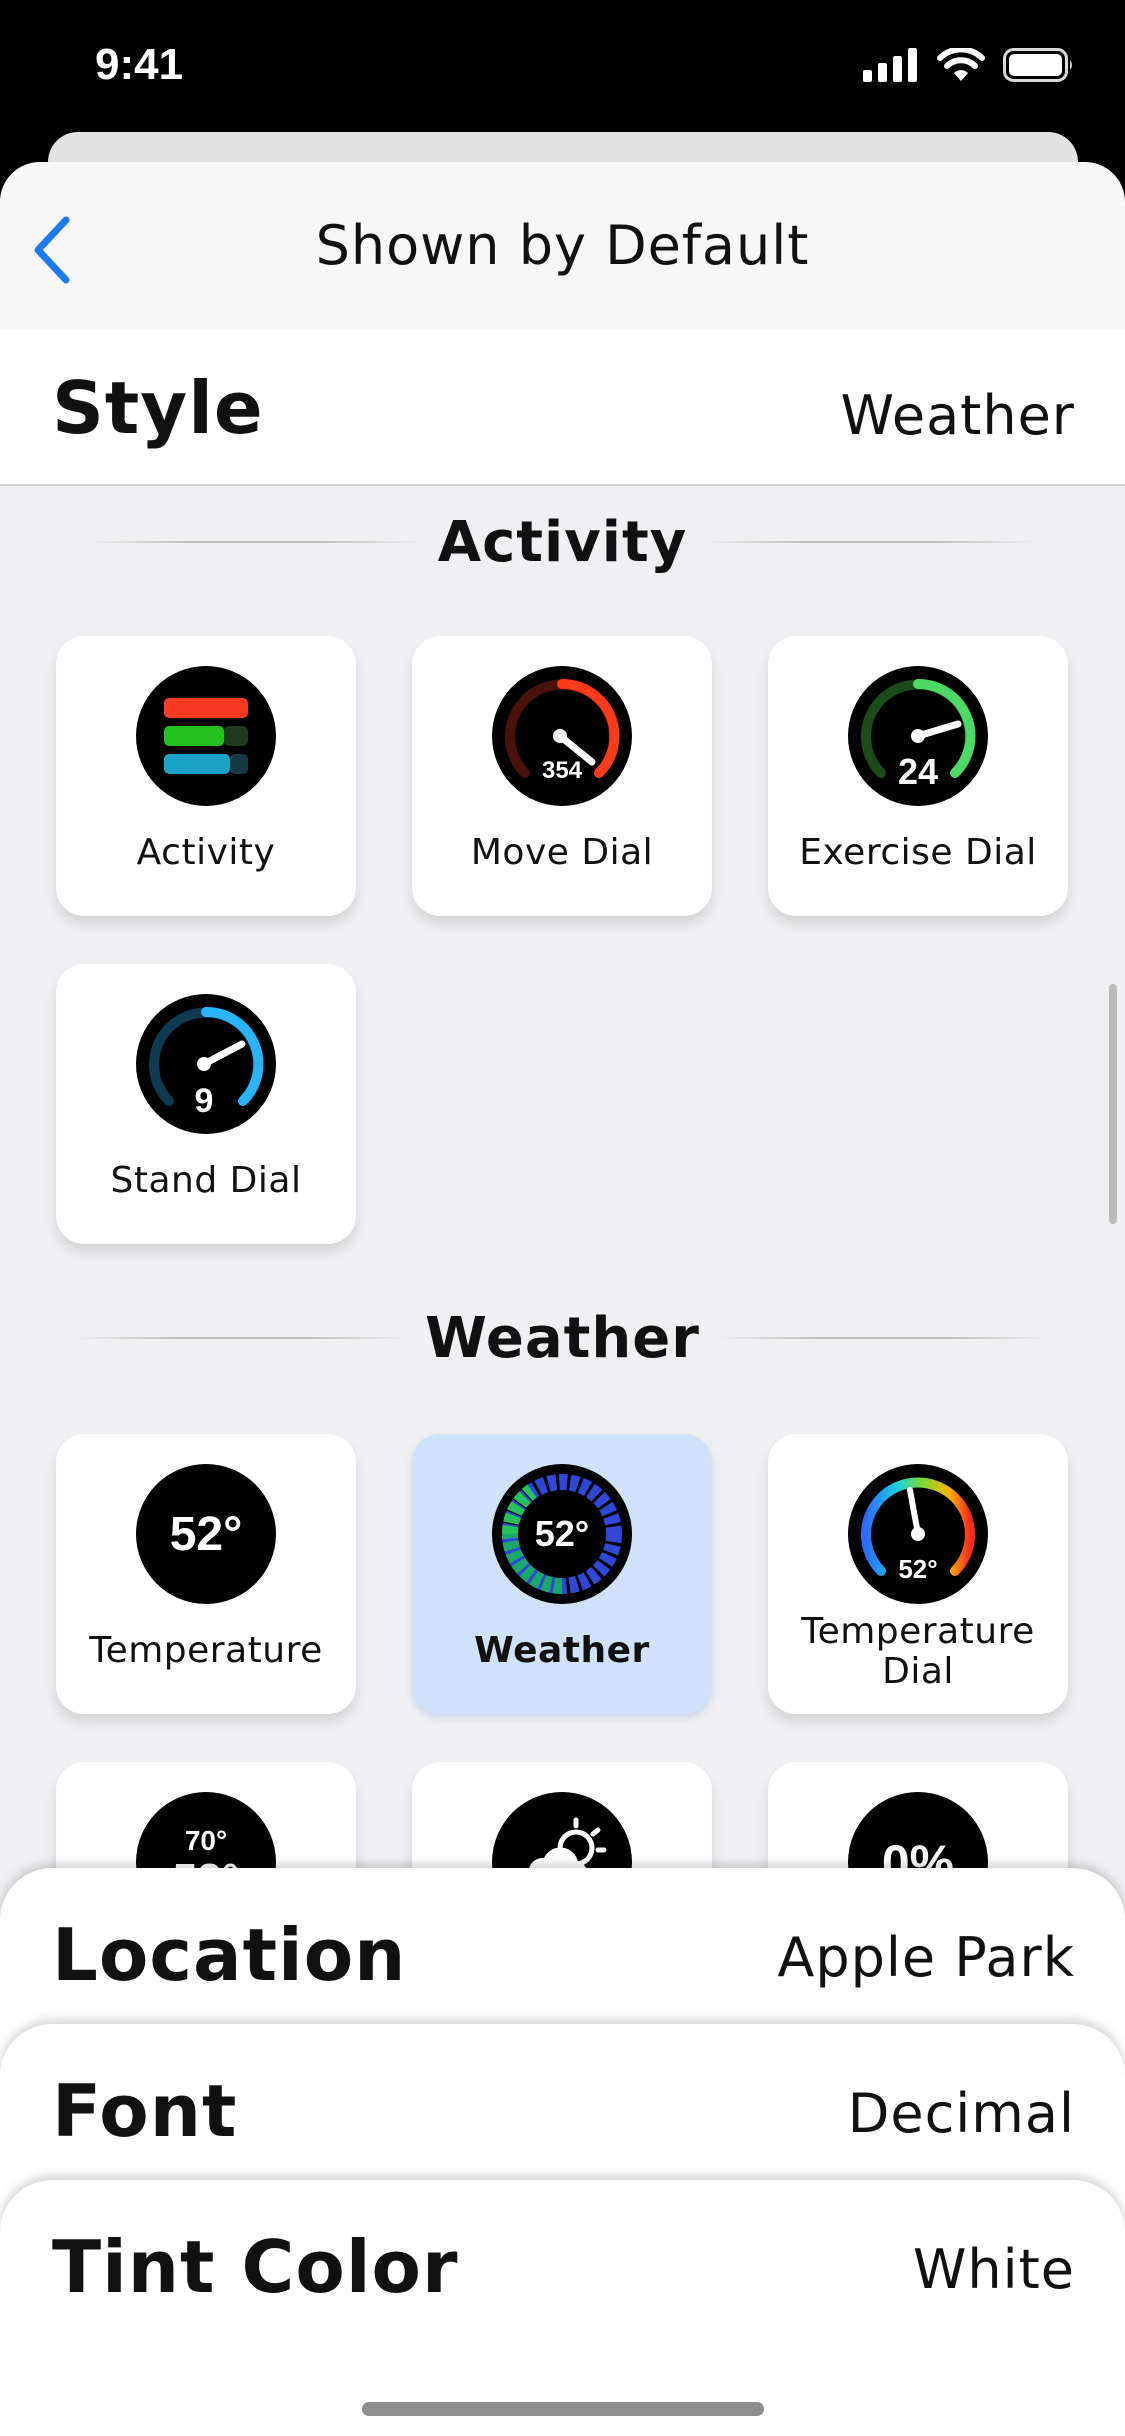 This screenshot has height=2436, width=1125. Describe the element at coordinates (993, 2269) in the screenshot. I see `tint-color-value: White` at that location.